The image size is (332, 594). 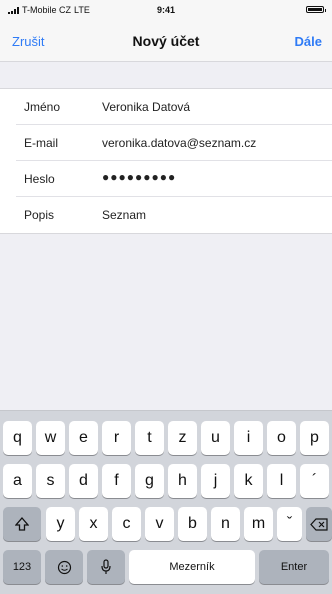 I want to click on password-label: Heslo, so click(x=39, y=179).